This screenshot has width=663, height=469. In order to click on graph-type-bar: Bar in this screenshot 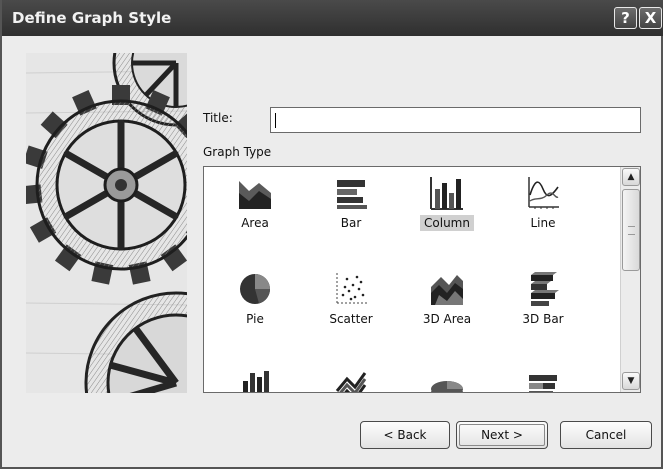, I will do `click(351, 219)`.